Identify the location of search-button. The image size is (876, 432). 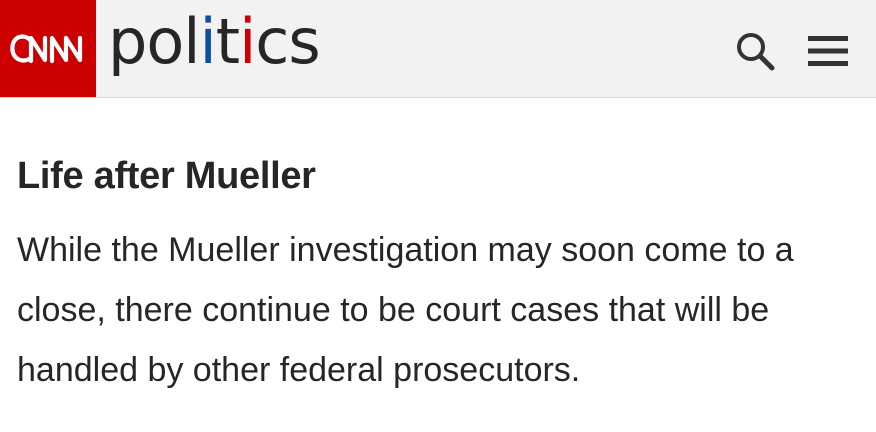
(755, 51).